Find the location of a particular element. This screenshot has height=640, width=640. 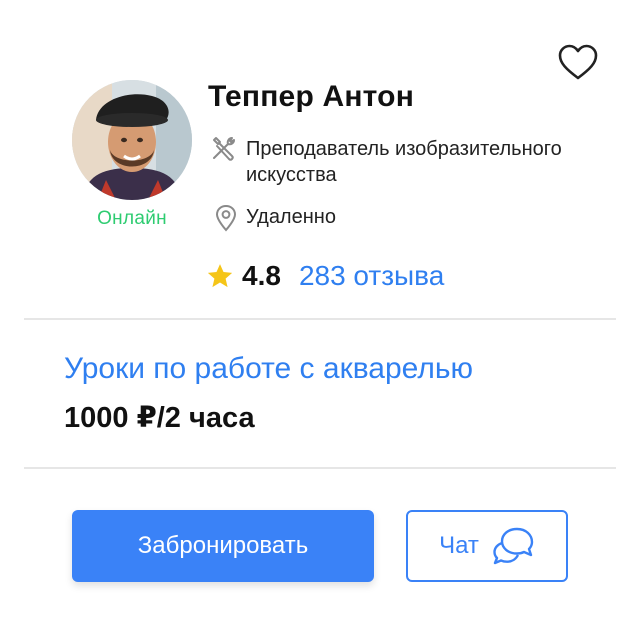

star-icon is located at coordinates (220, 276).